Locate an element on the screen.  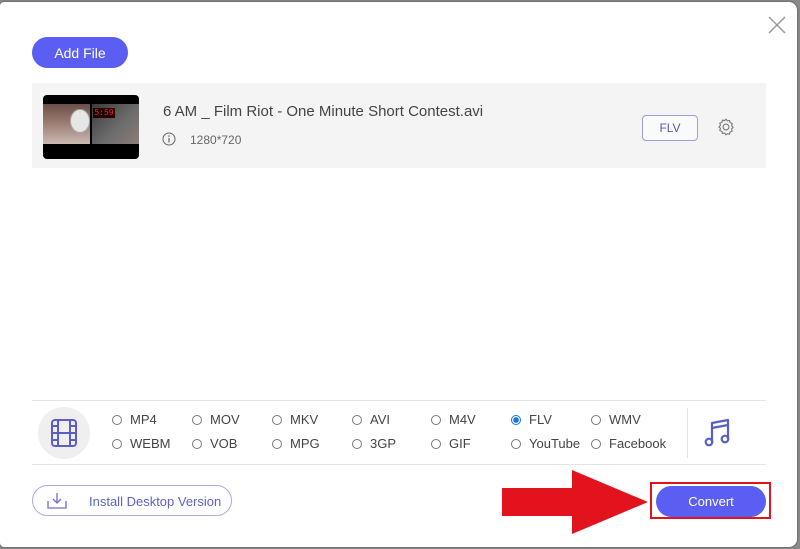
format-label: M4V is located at coordinates (462, 419).